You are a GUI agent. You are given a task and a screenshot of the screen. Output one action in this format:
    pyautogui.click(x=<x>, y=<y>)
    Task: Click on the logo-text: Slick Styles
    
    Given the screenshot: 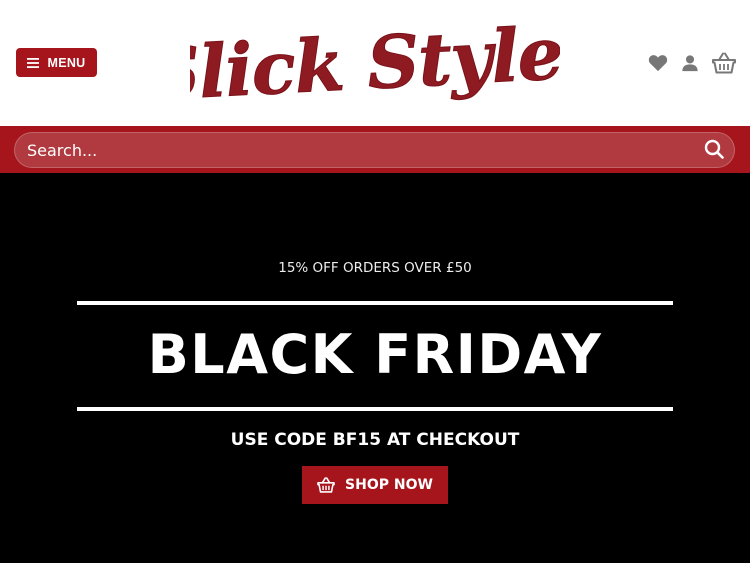 What is the action you would take?
    pyautogui.click(x=375, y=62)
    